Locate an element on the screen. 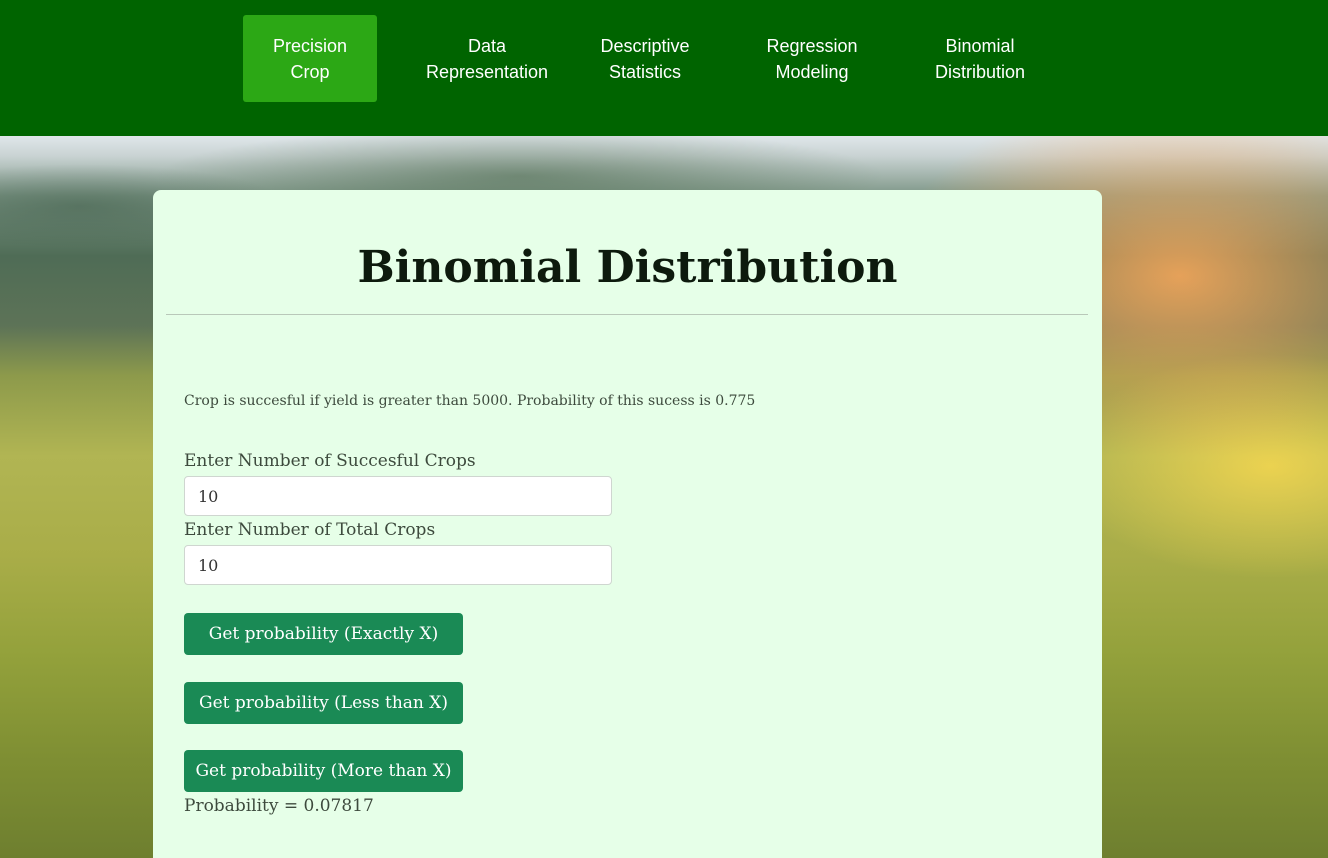 The image size is (1328, 858). nav-item-data-representation: Data Representation is located at coordinates (487, 58).